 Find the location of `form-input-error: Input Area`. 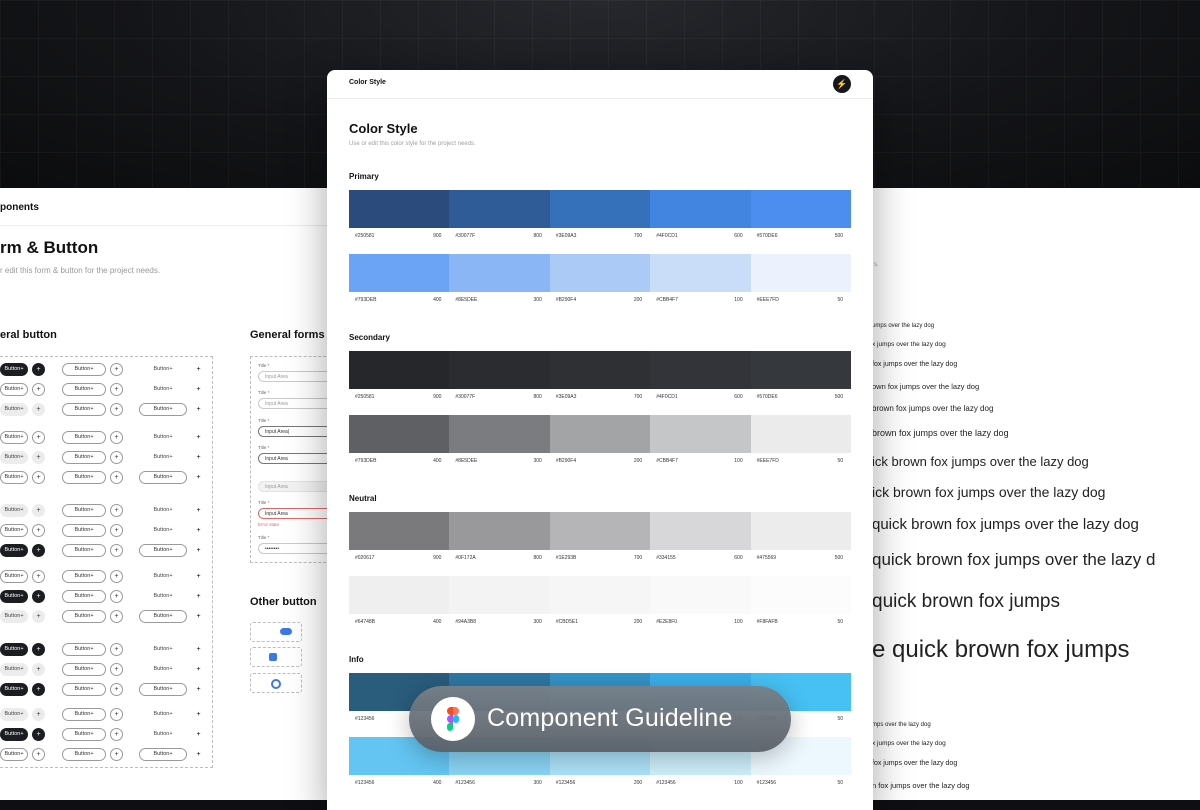

form-input-error: Input Area is located at coordinates (295, 513).